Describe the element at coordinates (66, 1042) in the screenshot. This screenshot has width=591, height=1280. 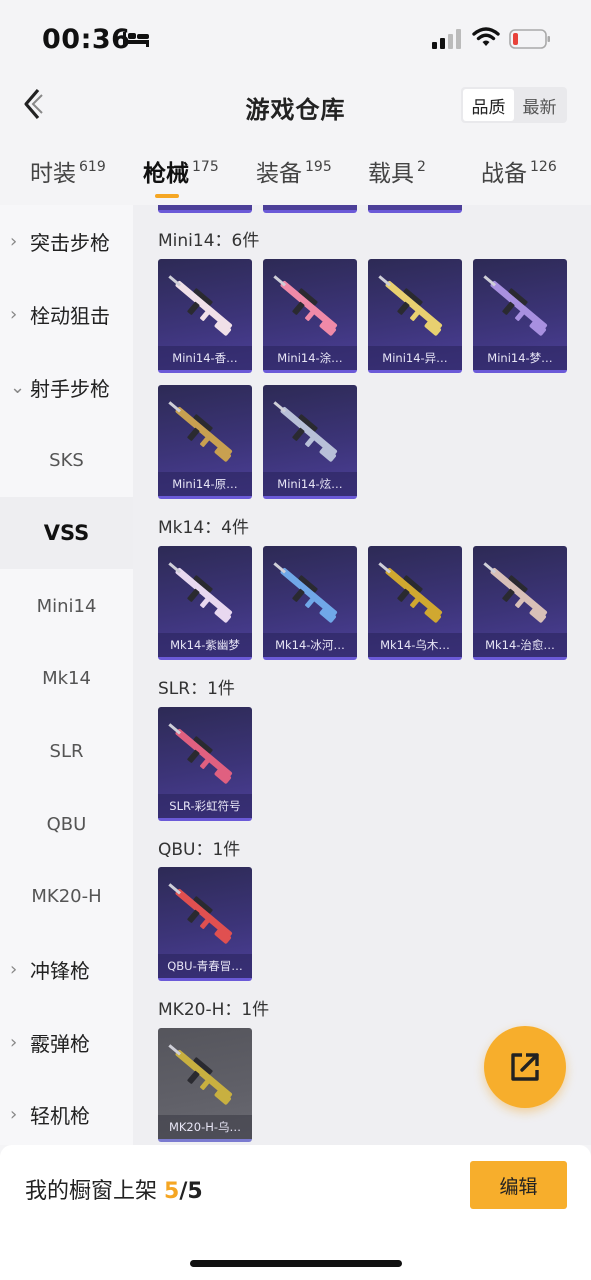
I see `sidebar-item-shotguns: › 霰弹枪` at that location.